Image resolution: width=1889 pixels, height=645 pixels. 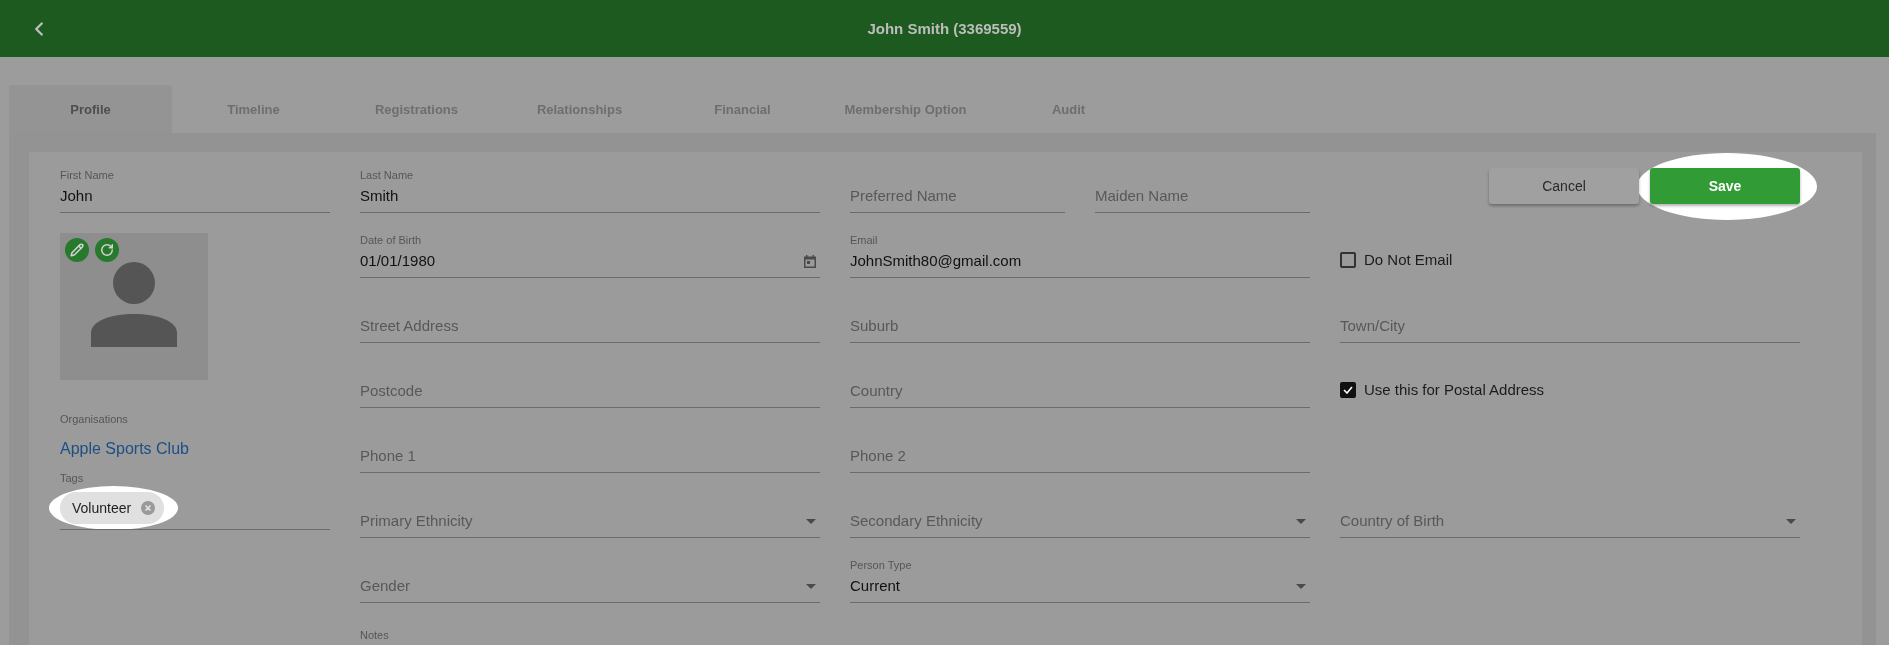 I want to click on field-label: Street Address, so click(x=409, y=326).